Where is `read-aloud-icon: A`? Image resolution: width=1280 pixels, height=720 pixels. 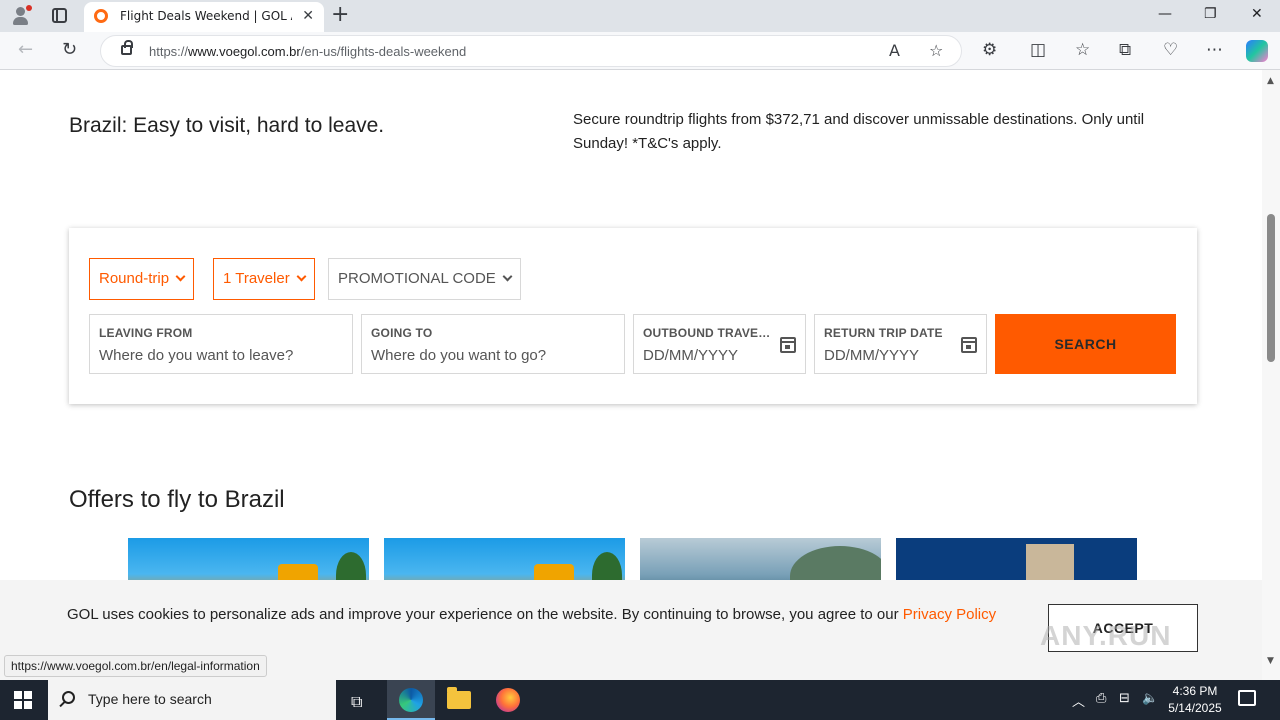 read-aloud-icon: A is located at coordinates (894, 50).